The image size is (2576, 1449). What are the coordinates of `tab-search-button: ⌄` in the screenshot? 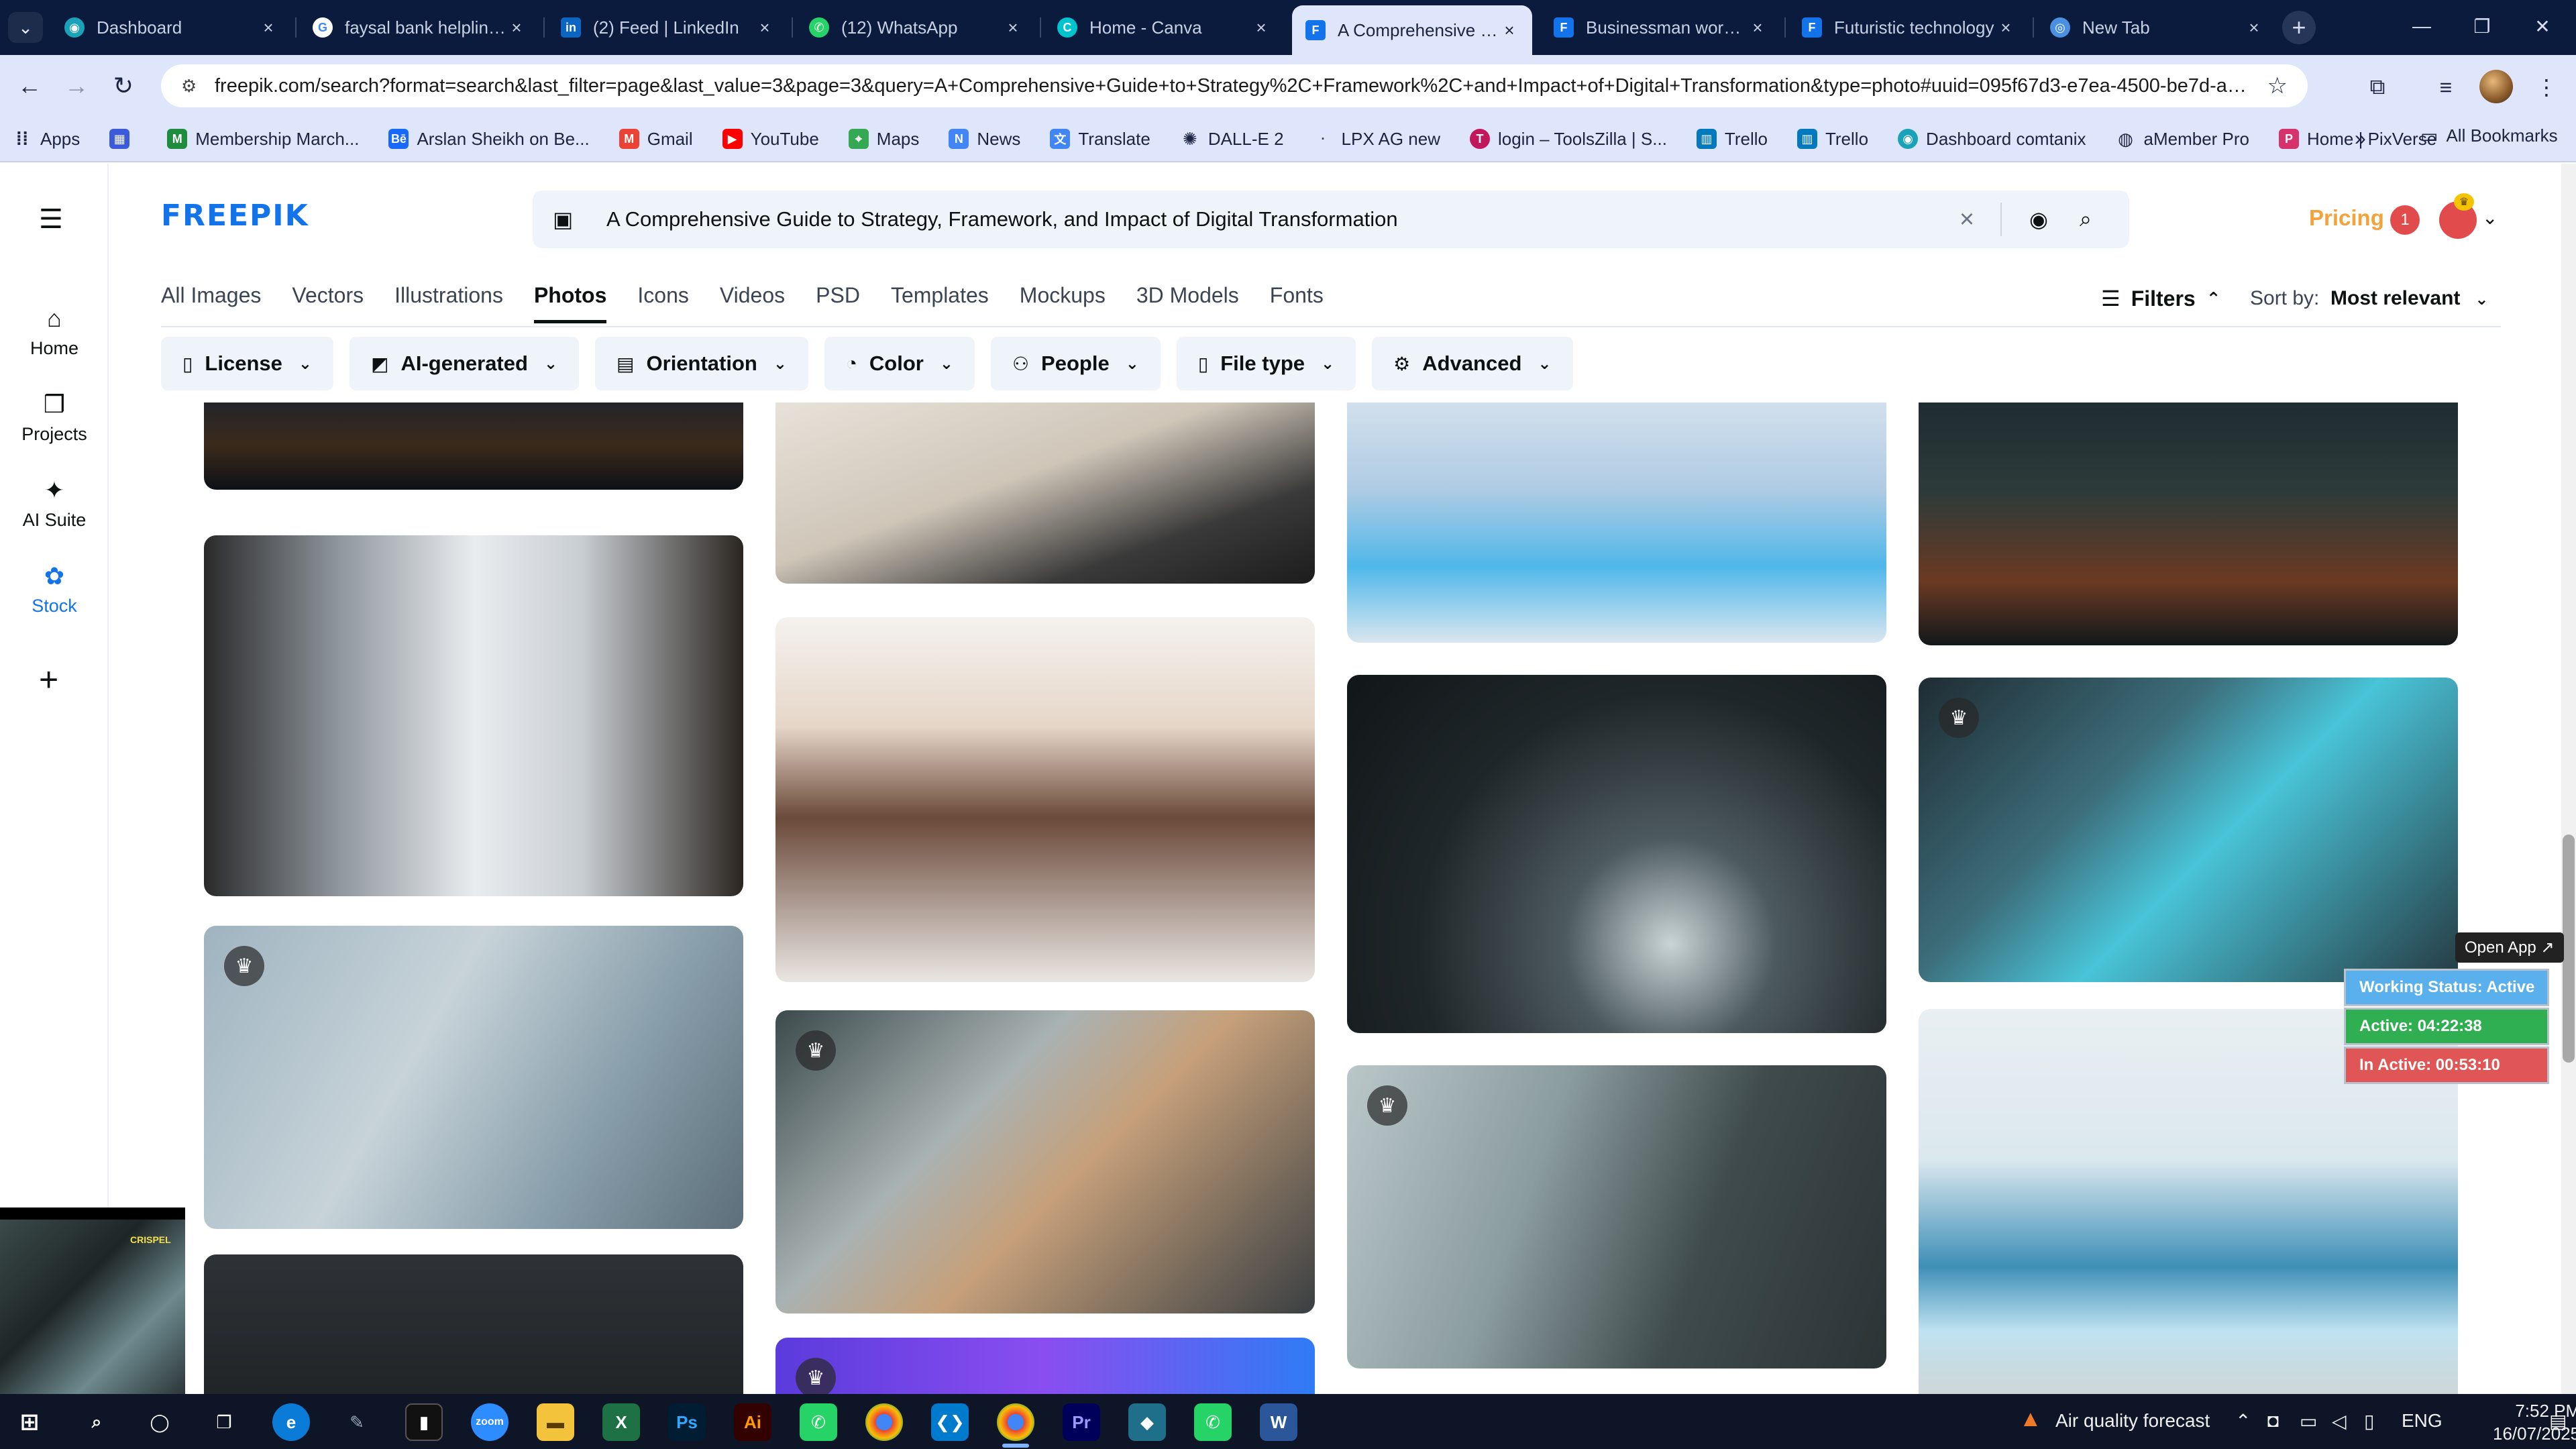 It's located at (25, 27).